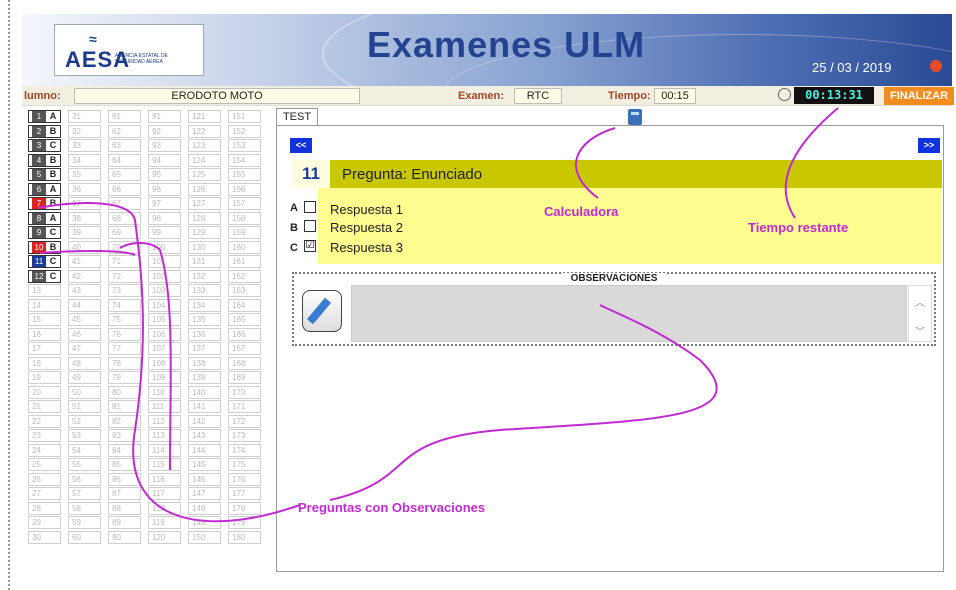 This screenshot has height=590, width=956. I want to click on grid-cell: 145, so click(204, 464).